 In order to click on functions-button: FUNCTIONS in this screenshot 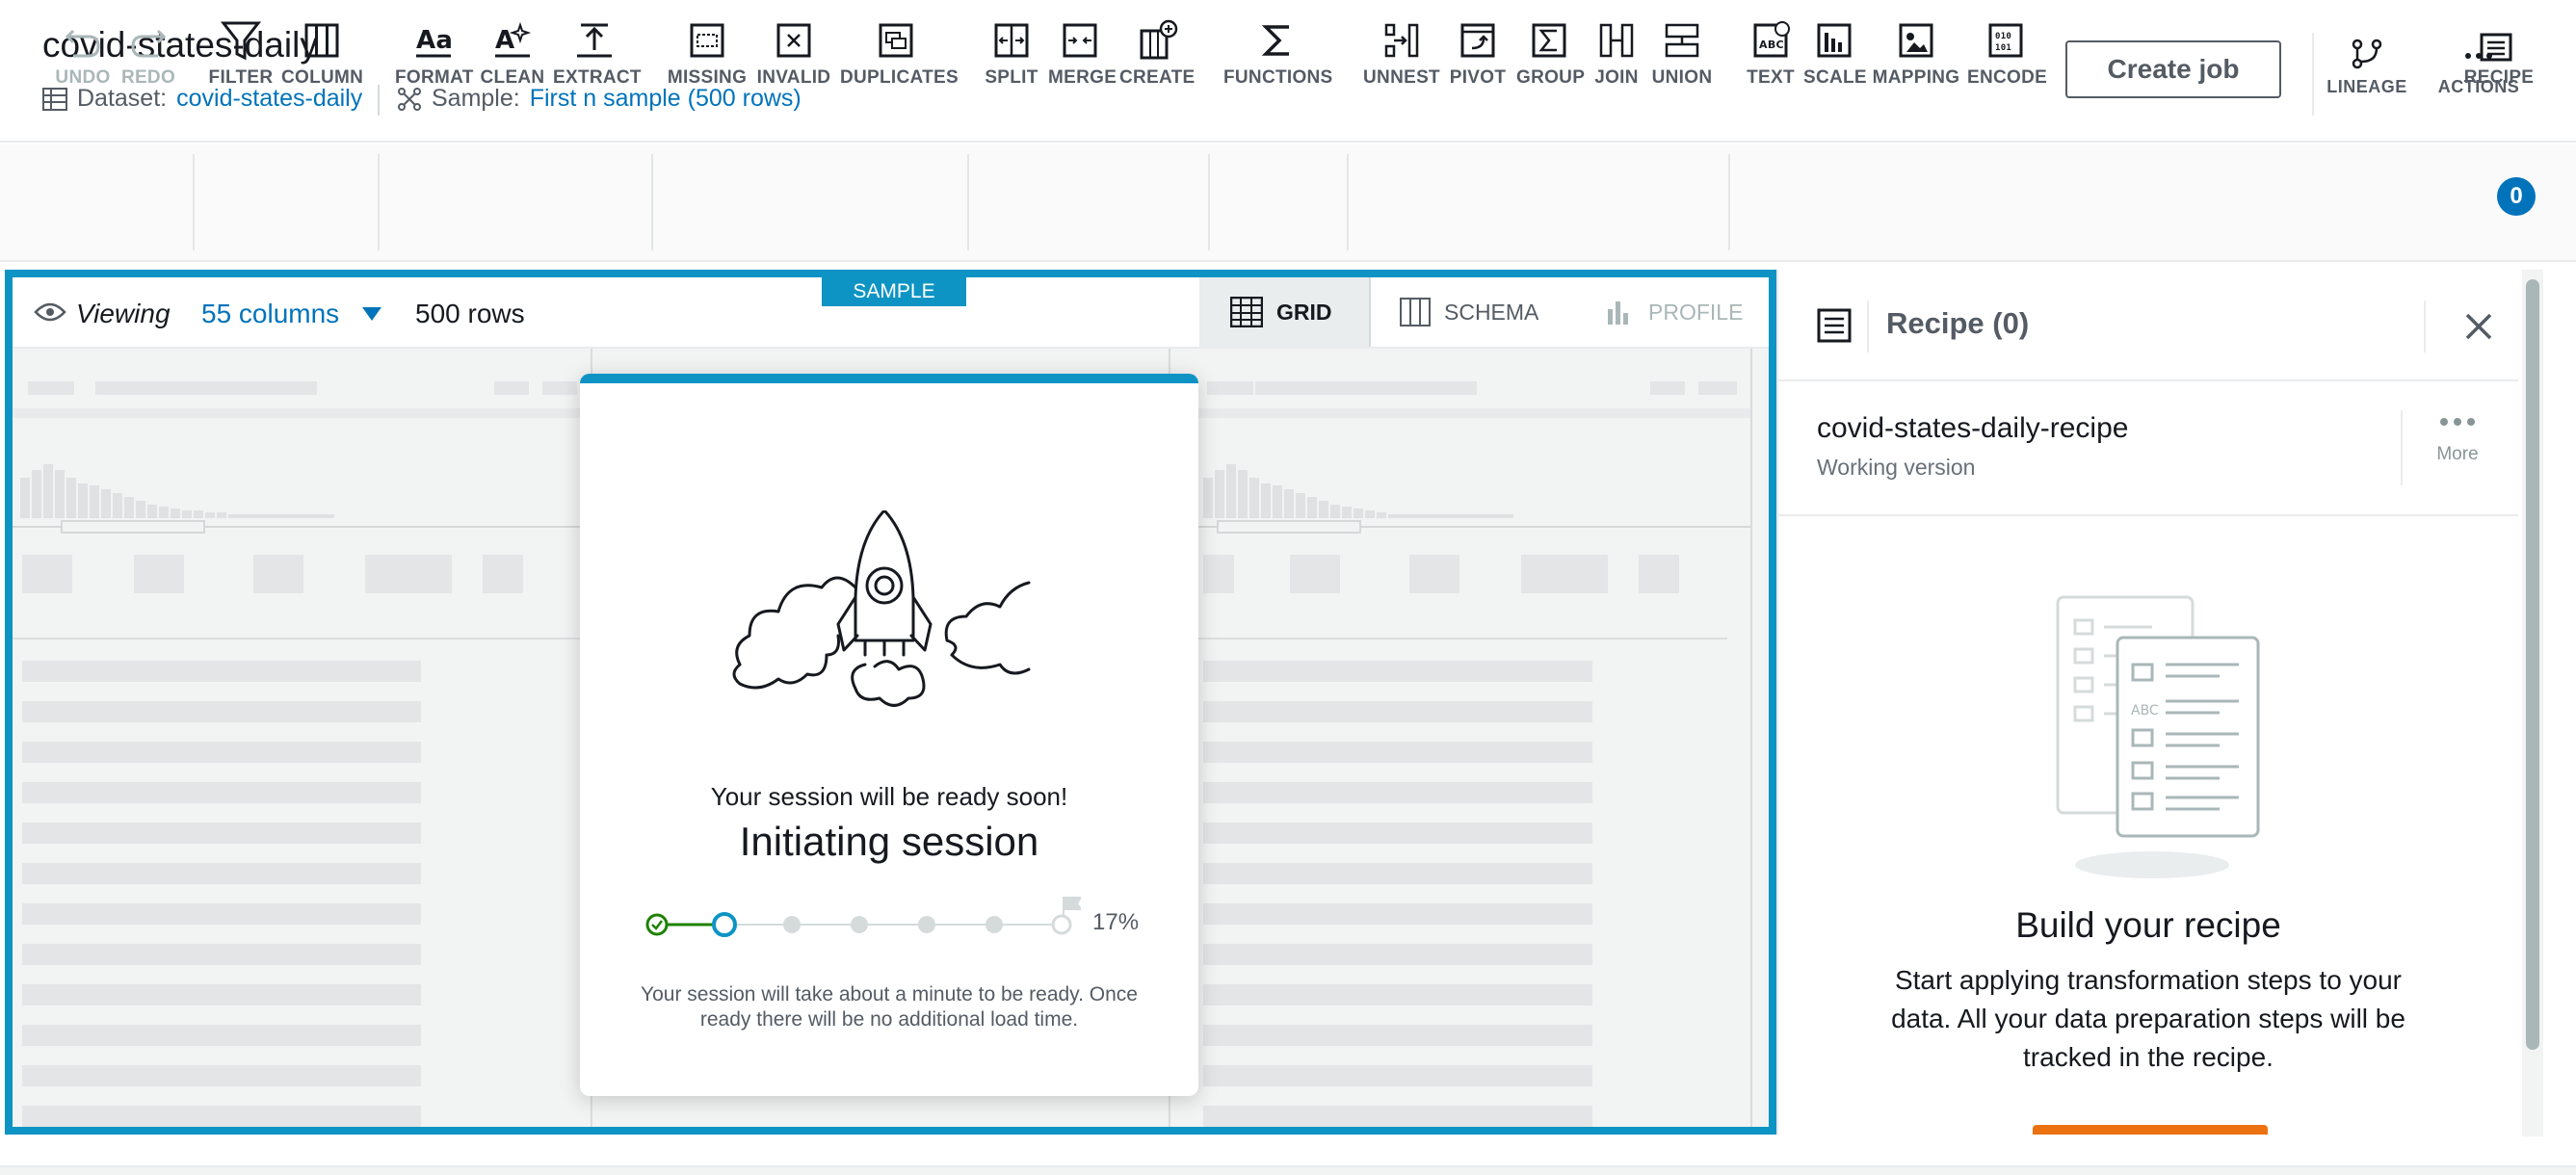, I will do `click(1278, 62)`.